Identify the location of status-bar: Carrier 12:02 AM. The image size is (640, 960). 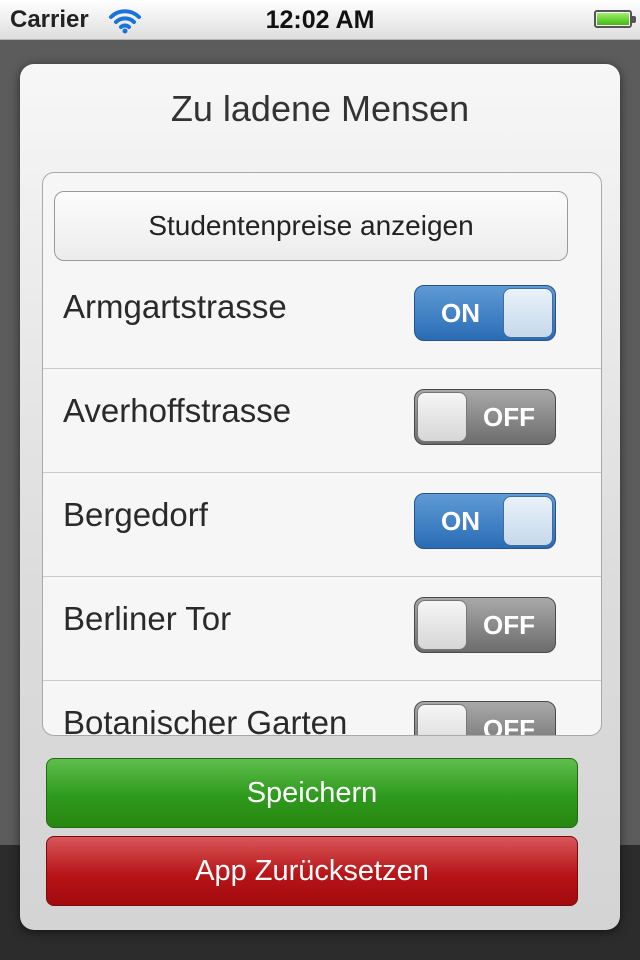
(320, 20).